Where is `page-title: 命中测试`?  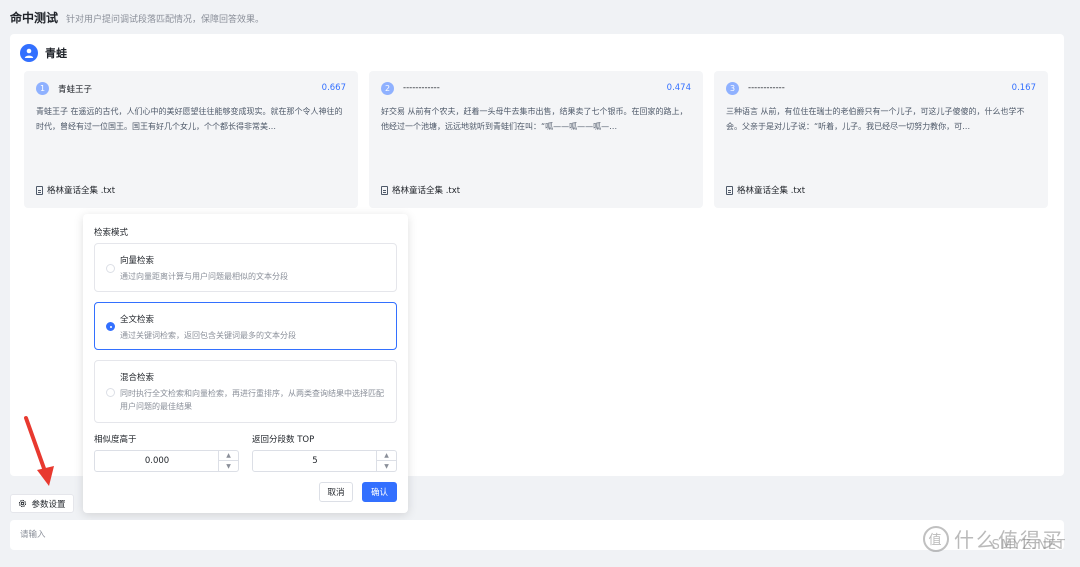 page-title: 命中测试 is located at coordinates (34, 18).